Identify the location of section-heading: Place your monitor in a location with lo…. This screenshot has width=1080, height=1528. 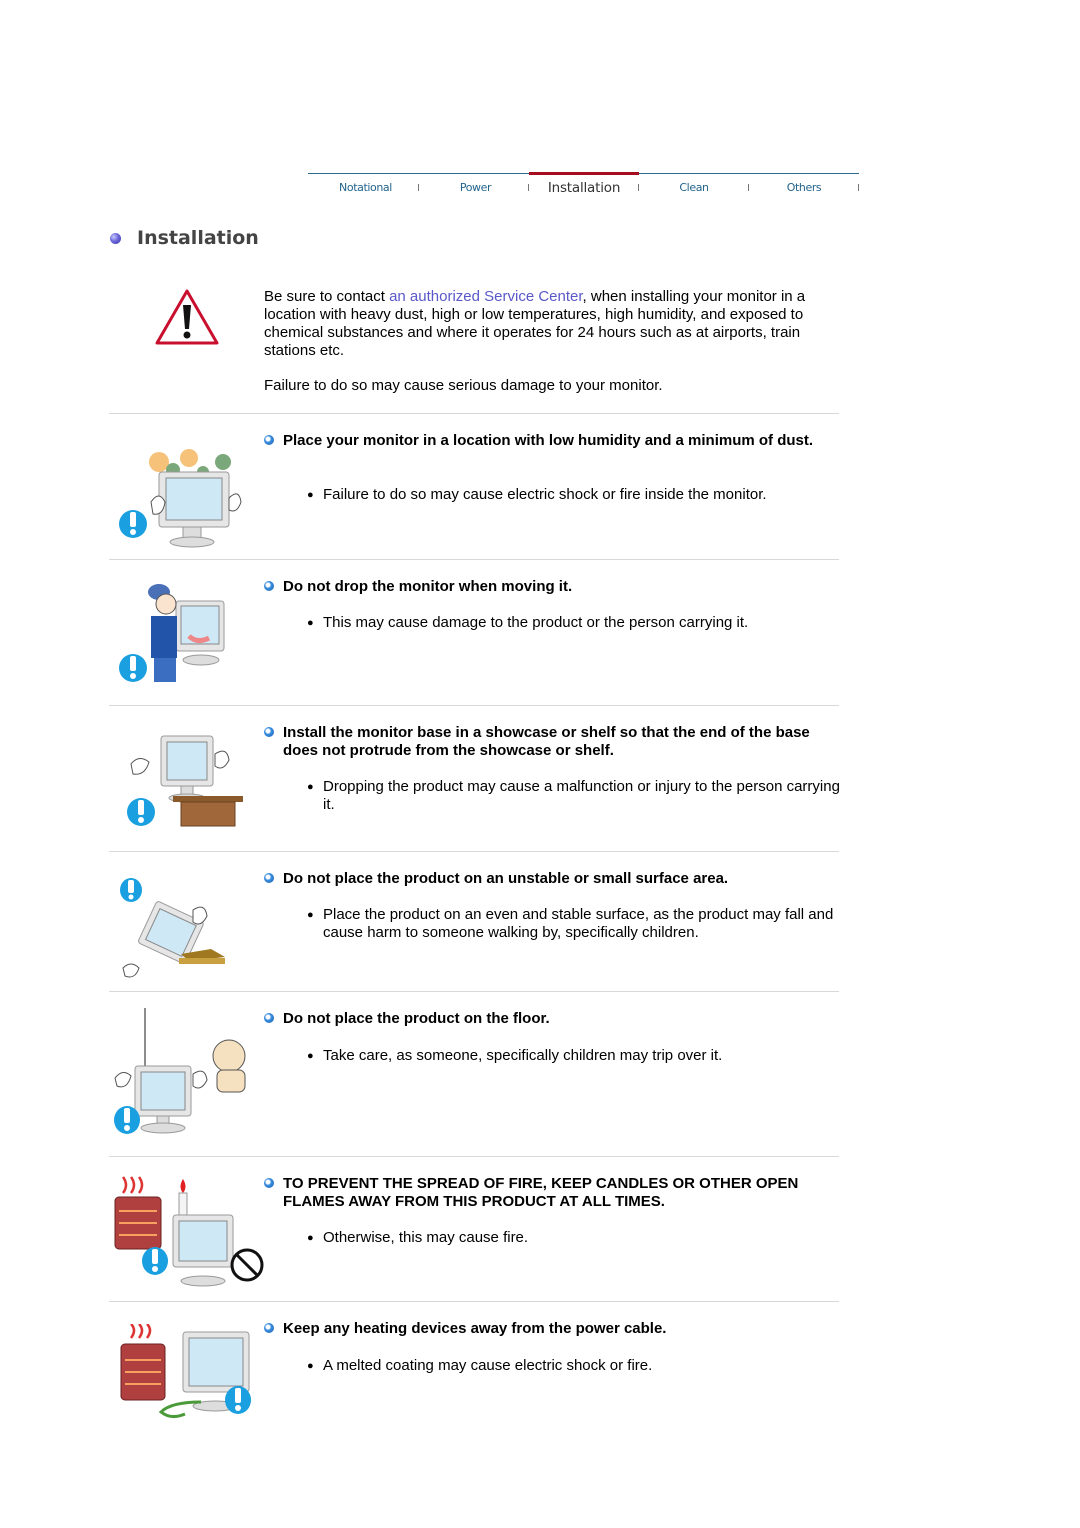
(551, 441).